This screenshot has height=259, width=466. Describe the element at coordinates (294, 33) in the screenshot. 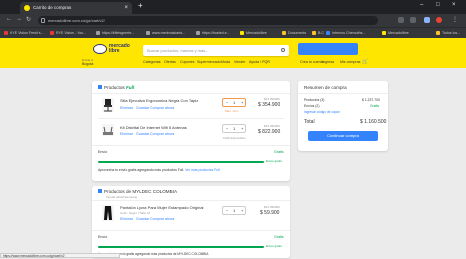

I see `bookmark-item: Documents` at that location.